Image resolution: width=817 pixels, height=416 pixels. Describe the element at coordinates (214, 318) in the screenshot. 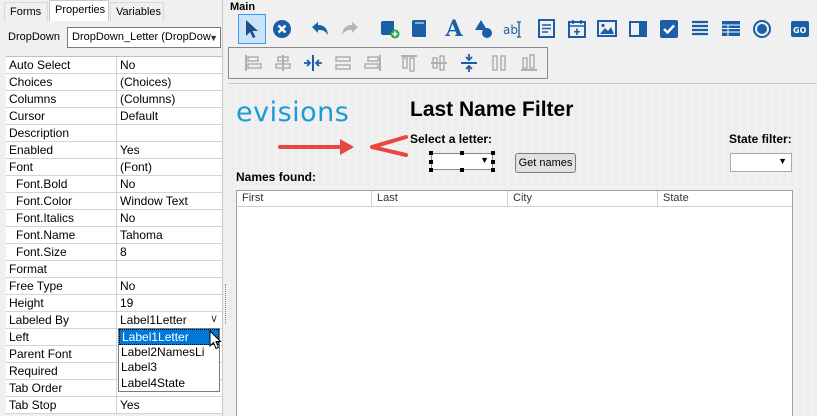

I see `chevron-down-icon: ∨` at that location.